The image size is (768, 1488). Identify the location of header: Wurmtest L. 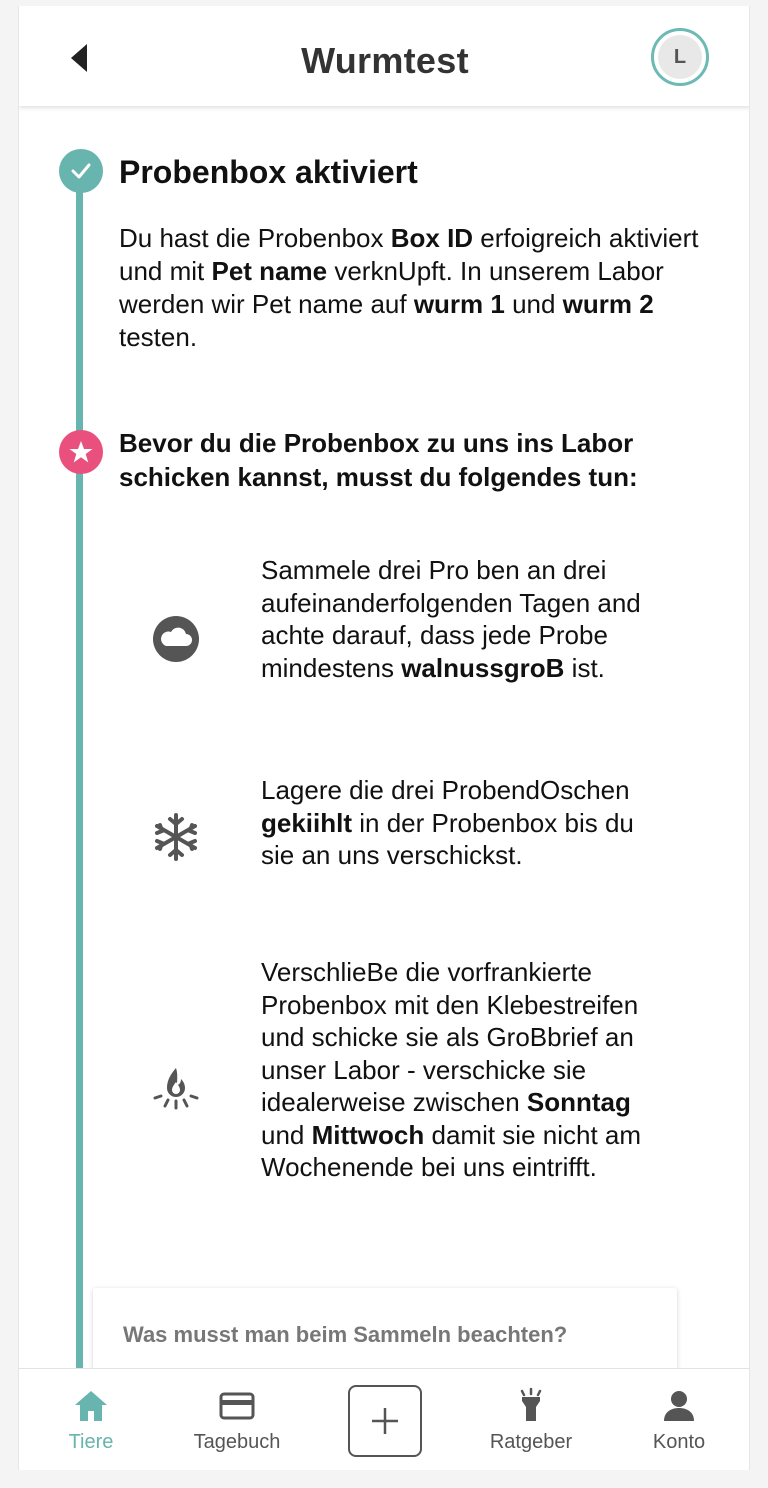
(384, 56).